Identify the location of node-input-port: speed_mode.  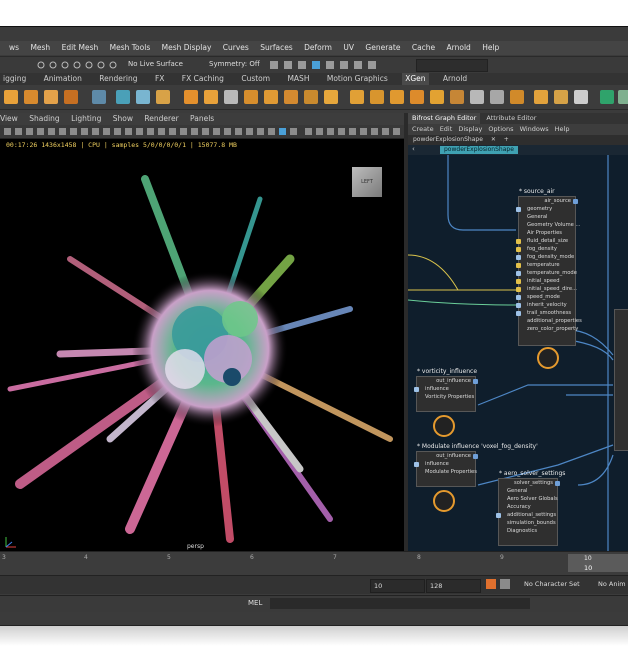
(545, 297).